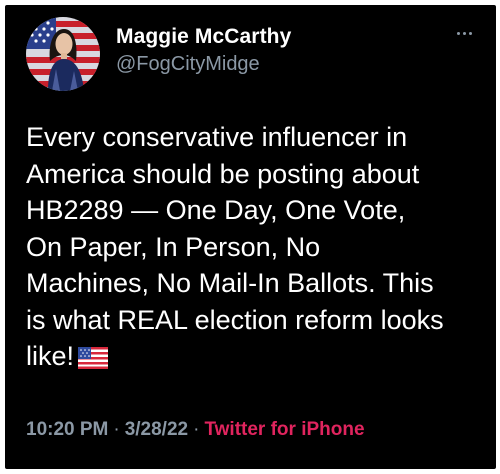 The height and width of the screenshot is (474, 500). I want to click on avatar-image, so click(63, 54).